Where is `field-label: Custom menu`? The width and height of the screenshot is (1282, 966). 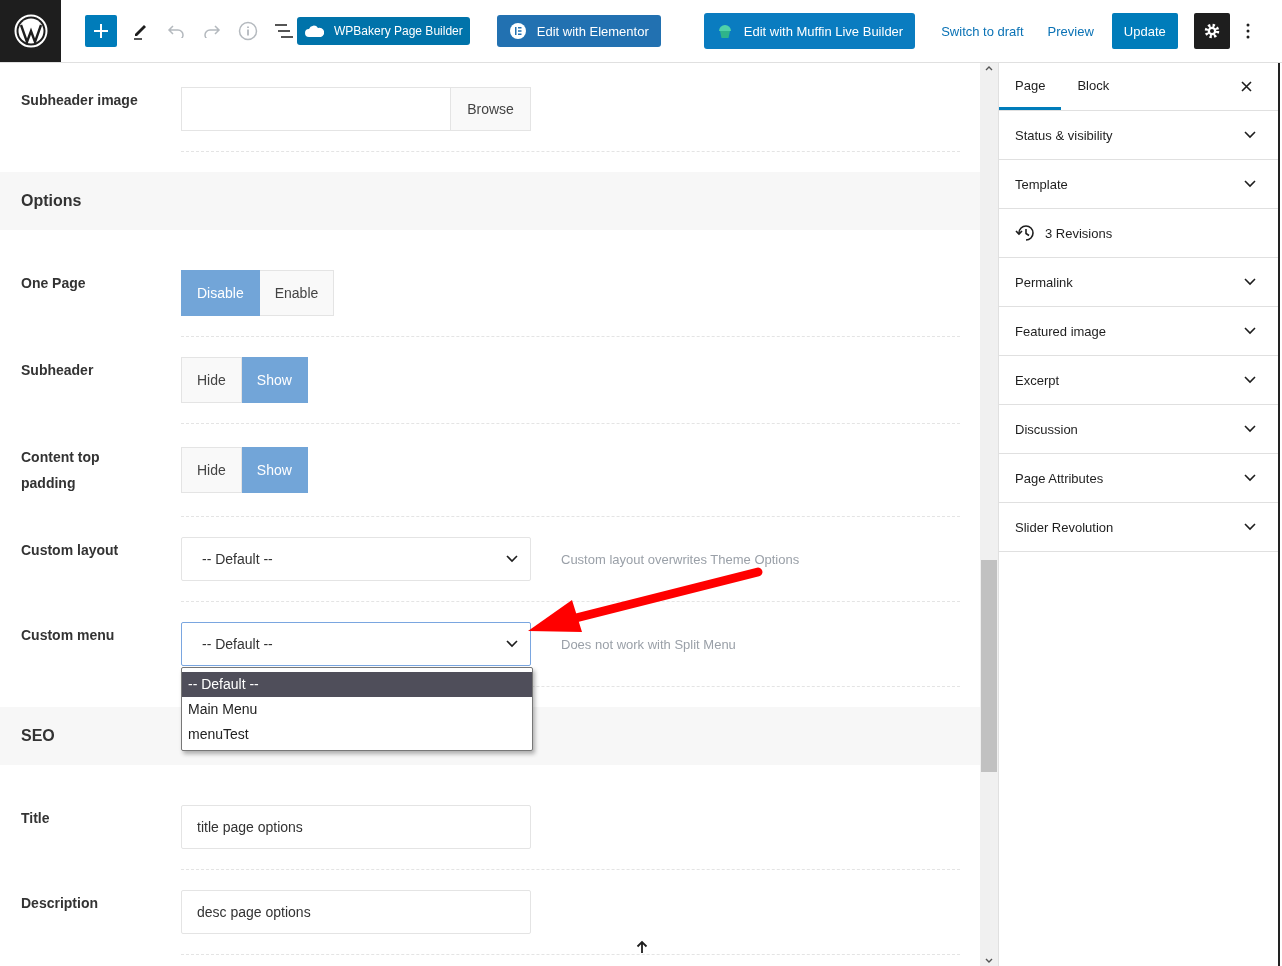
field-label: Custom menu is located at coordinates (68, 635).